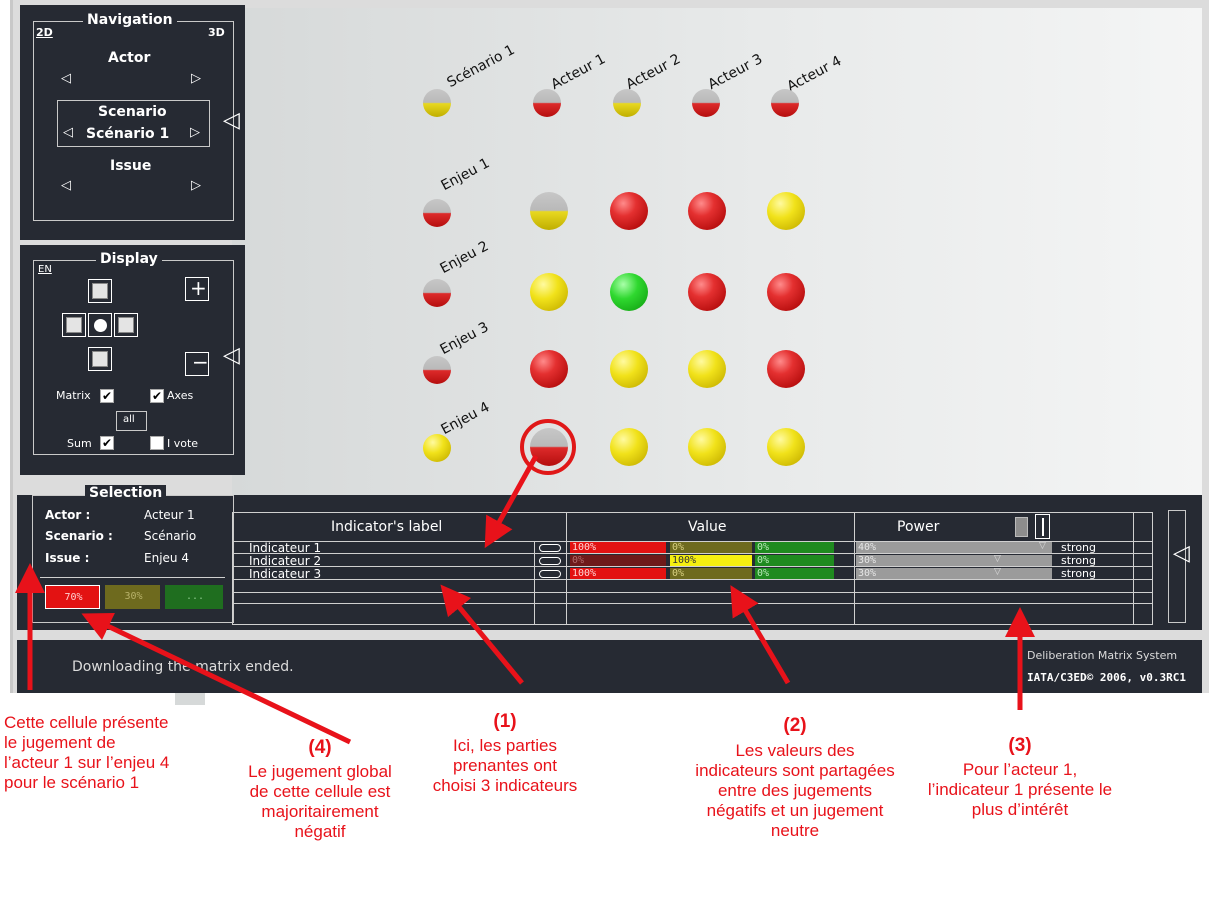 Image resolution: width=1209 pixels, height=913 pixels. What do you see at coordinates (505, 721) in the screenshot?
I see `annotation-1-number: (1)` at bounding box center [505, 721].